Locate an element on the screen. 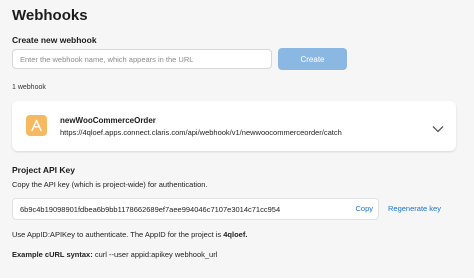 Image resolution: width=474 pixels, height=278 pixels. chevron-down-icon is located at coordinates (438, 129).